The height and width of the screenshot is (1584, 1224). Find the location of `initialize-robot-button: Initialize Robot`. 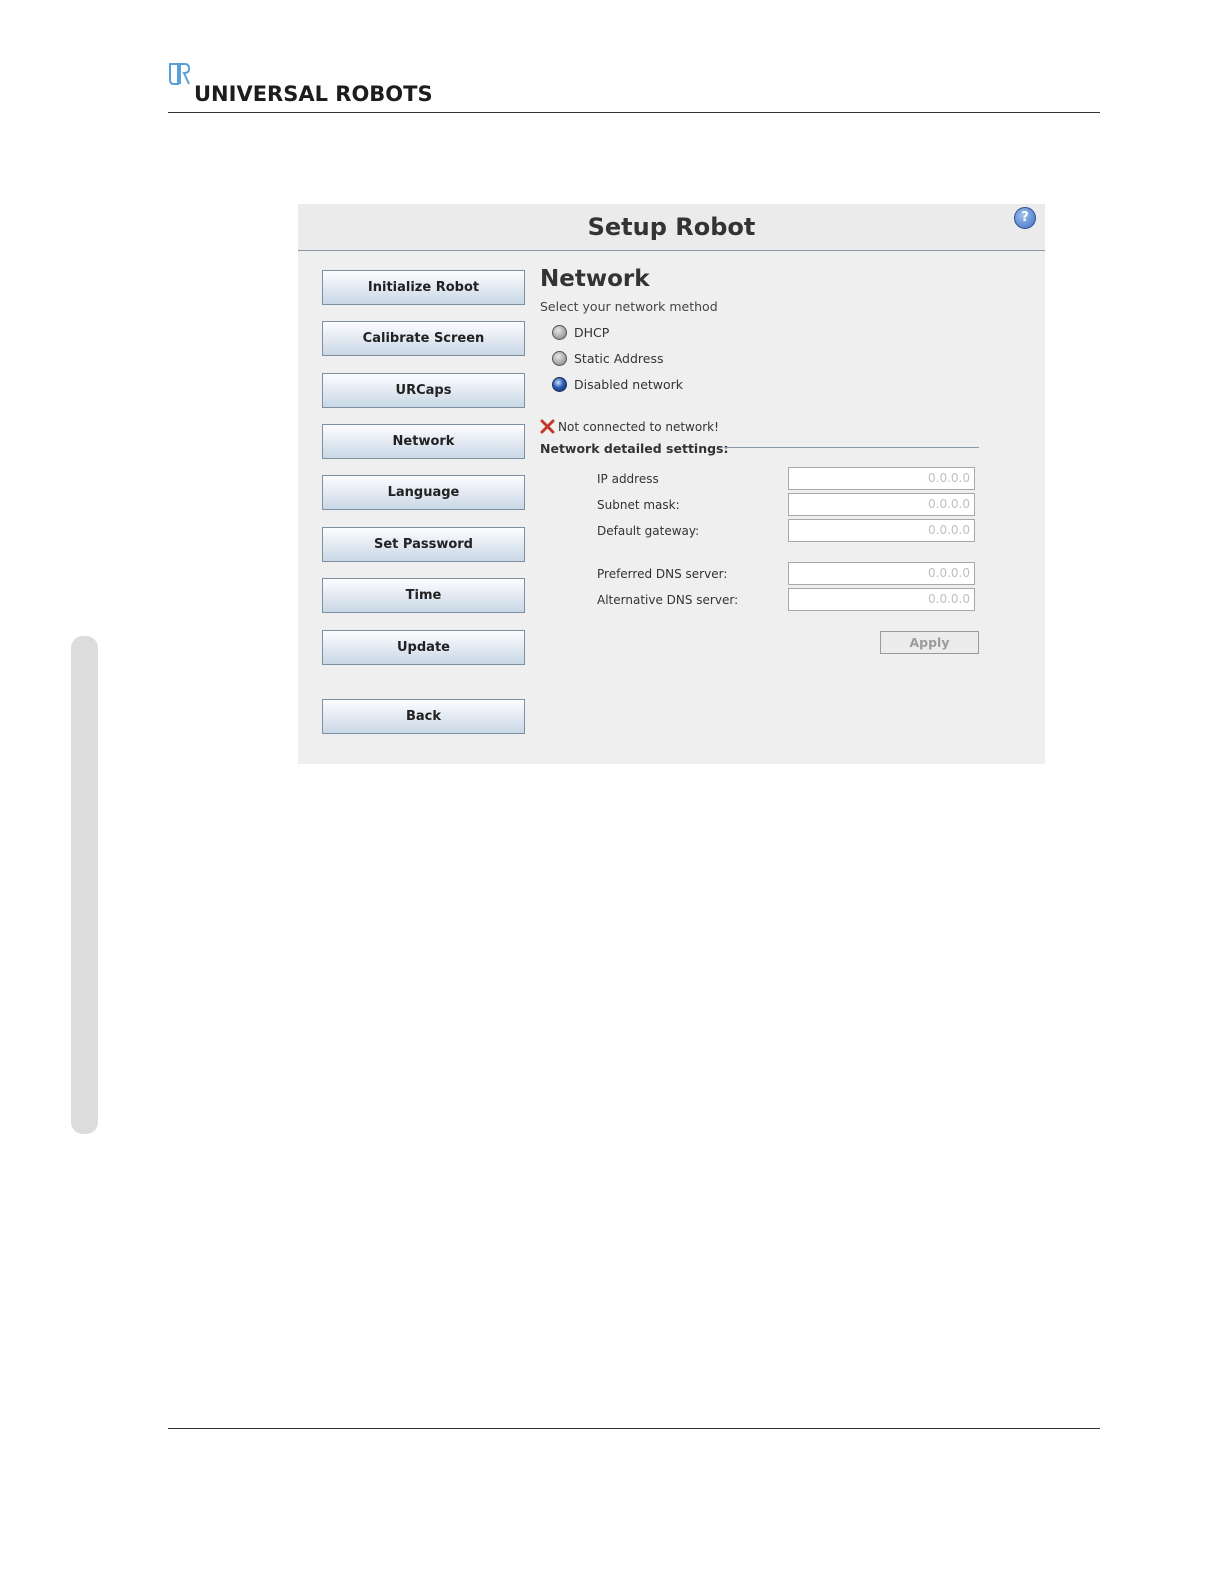

initialize-robot-button: Initialize Robot is located at coordinates (423, 287).